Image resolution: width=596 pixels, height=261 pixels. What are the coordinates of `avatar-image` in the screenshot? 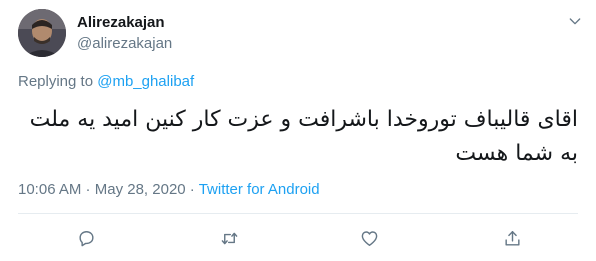 It's located at (42, 33).